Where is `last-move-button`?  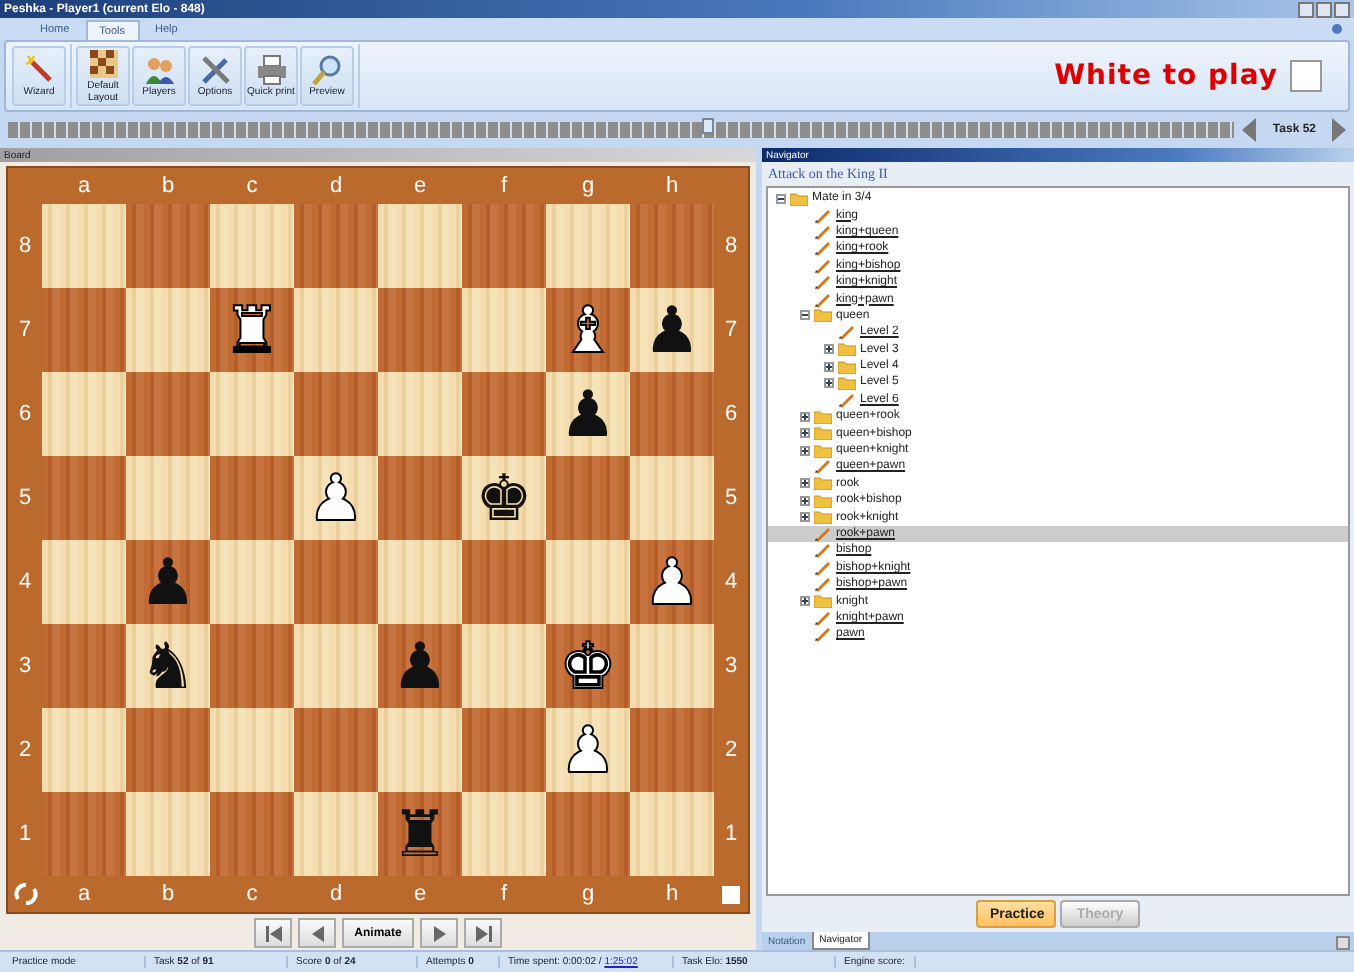
last-move-button is located at coordinates (483, 933).